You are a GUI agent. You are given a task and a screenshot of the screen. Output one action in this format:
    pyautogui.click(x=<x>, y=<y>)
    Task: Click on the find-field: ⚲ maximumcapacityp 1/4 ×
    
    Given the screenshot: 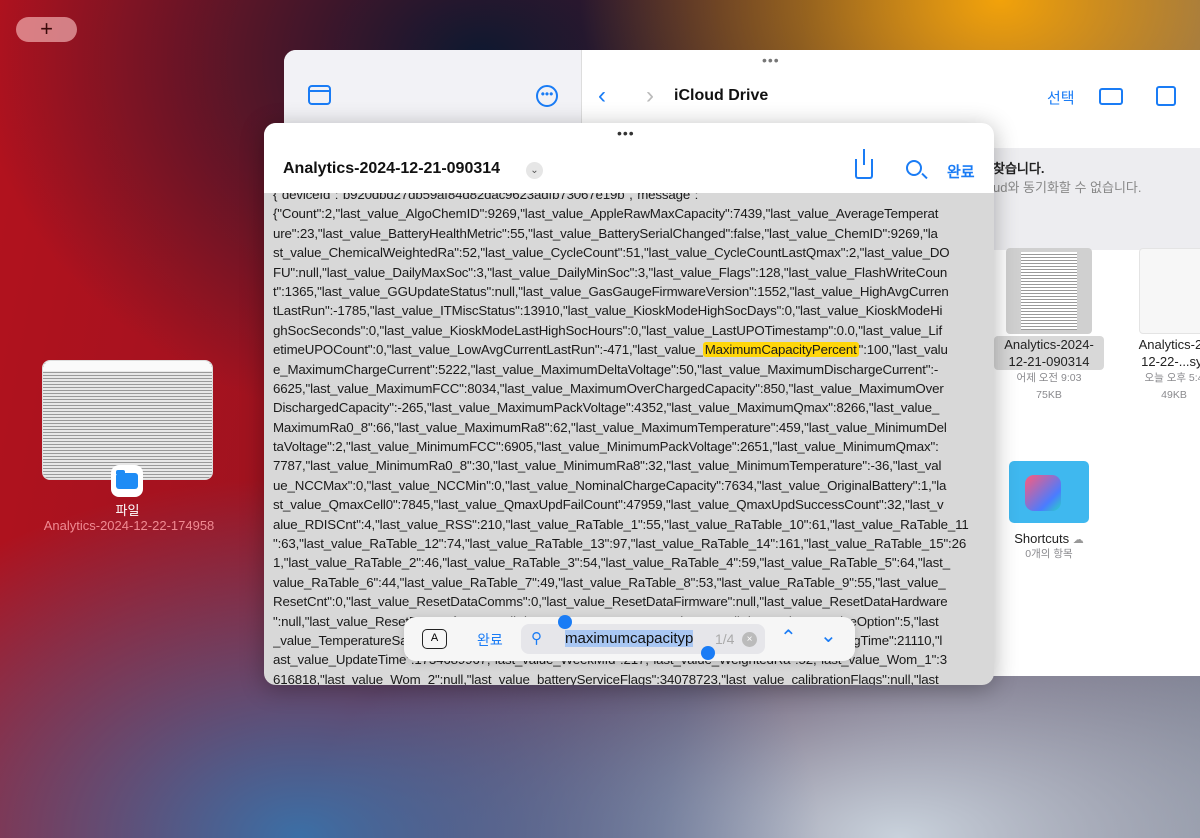 What is the action you would take?
    pyautogui.click(x=643, y=639)
    